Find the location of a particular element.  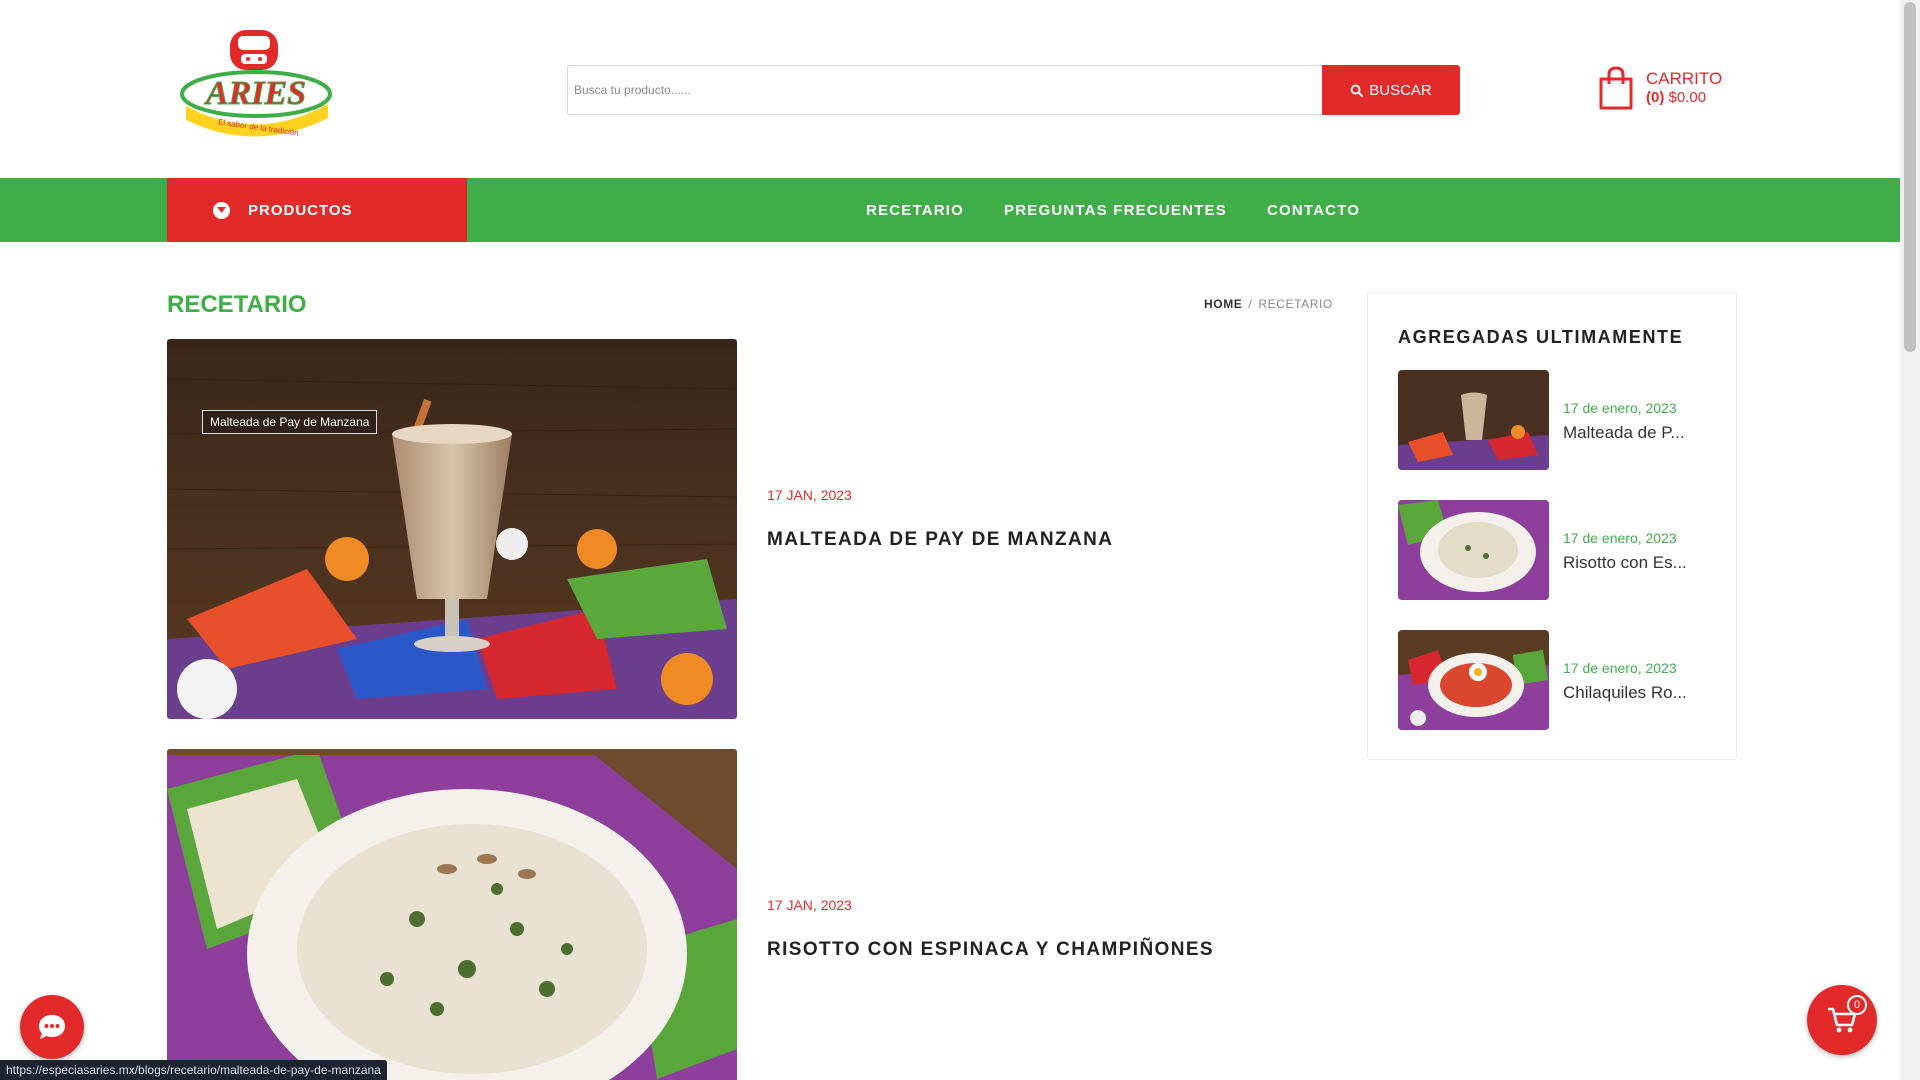

page-scrollbar is located at coordinates (1910, 540).